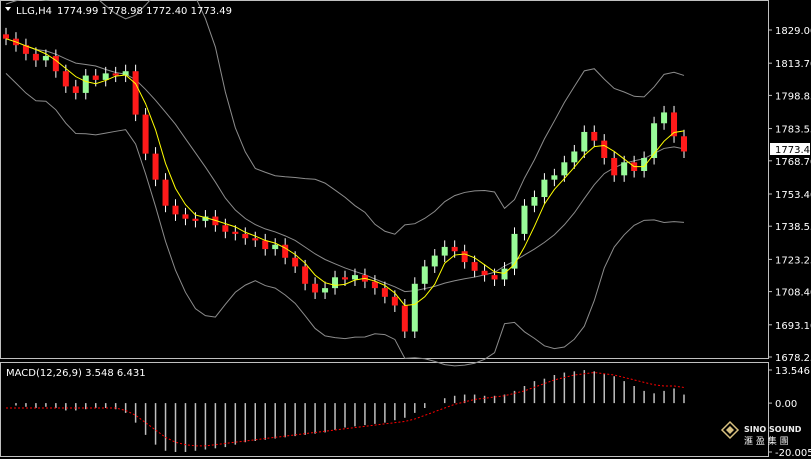 Image resolution: width=811 pixels, height=459 pixels. What do you see at coordinates (793, 358) in the screenshot?
I see `price-tick-label: 1678.25` at bounding box center [793, 358].